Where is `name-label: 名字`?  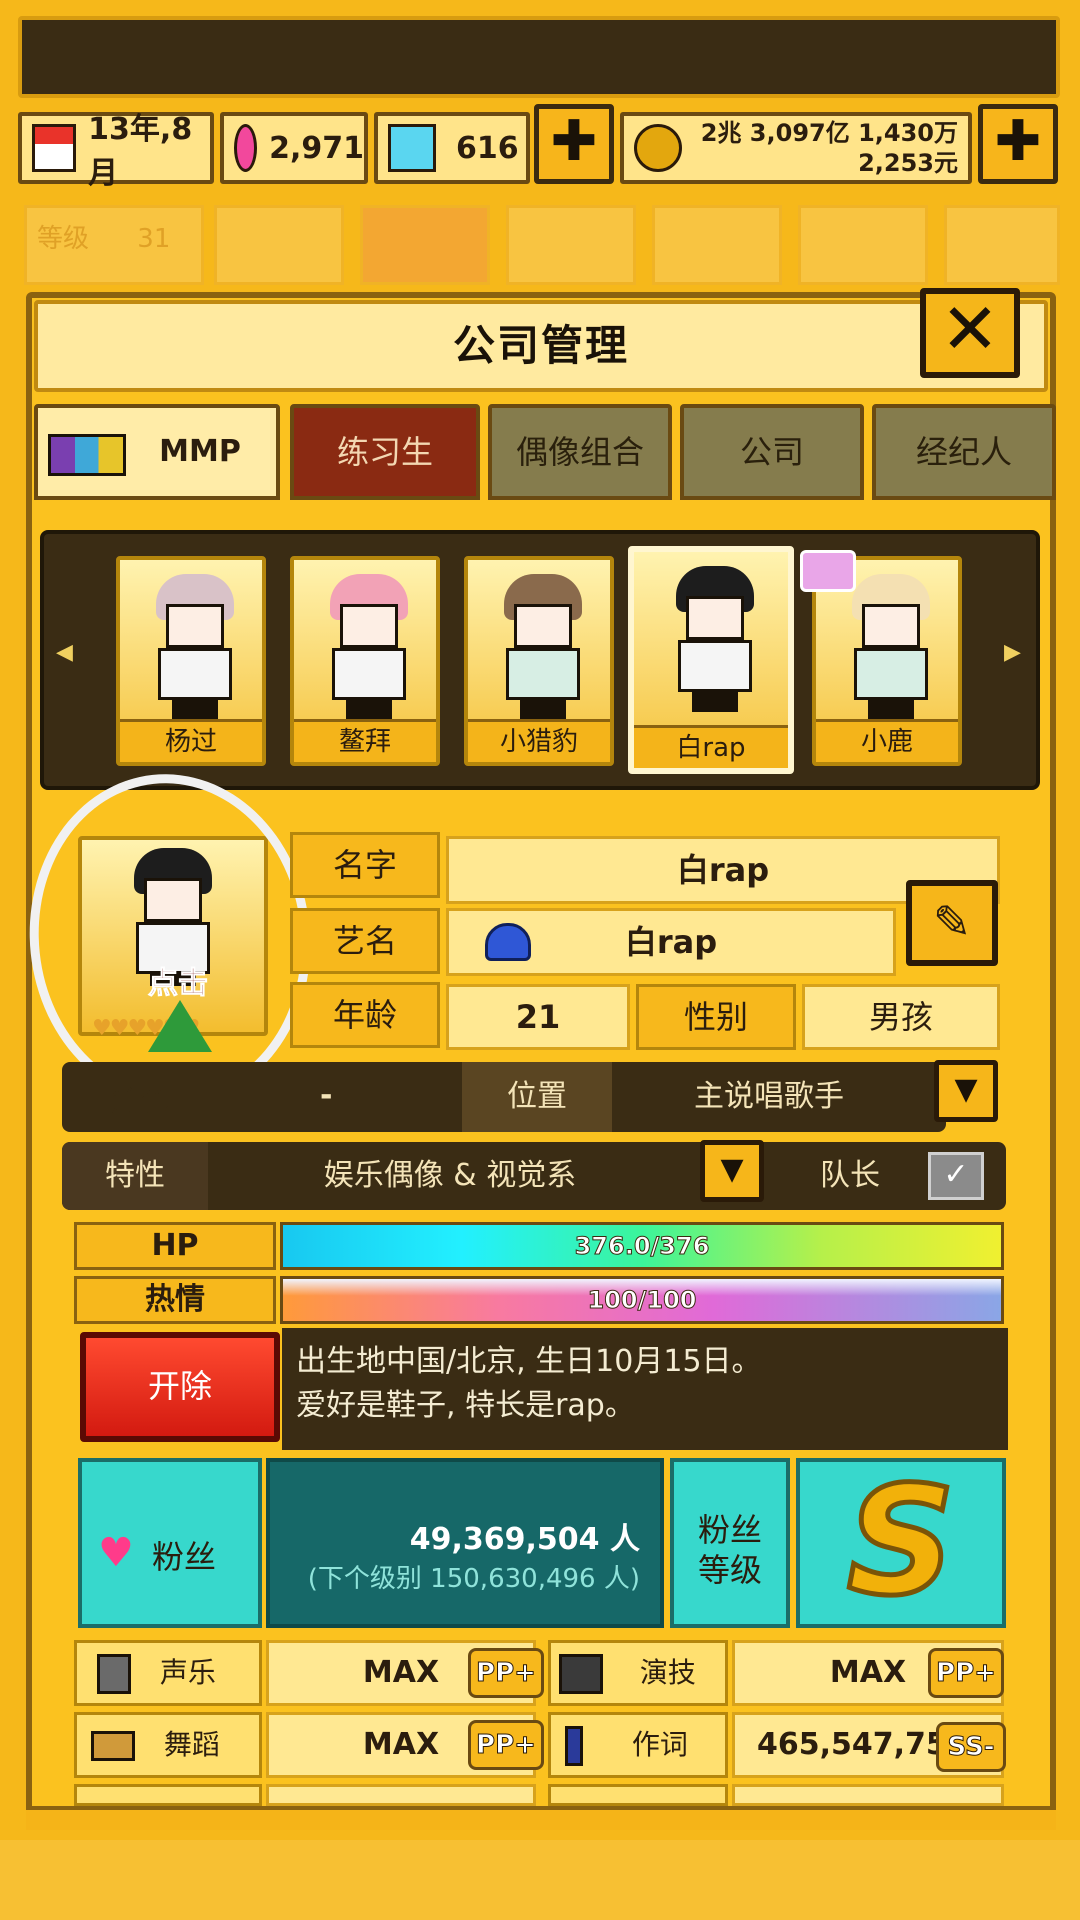 name-label: 名字 is located at coordinates (365, 865).